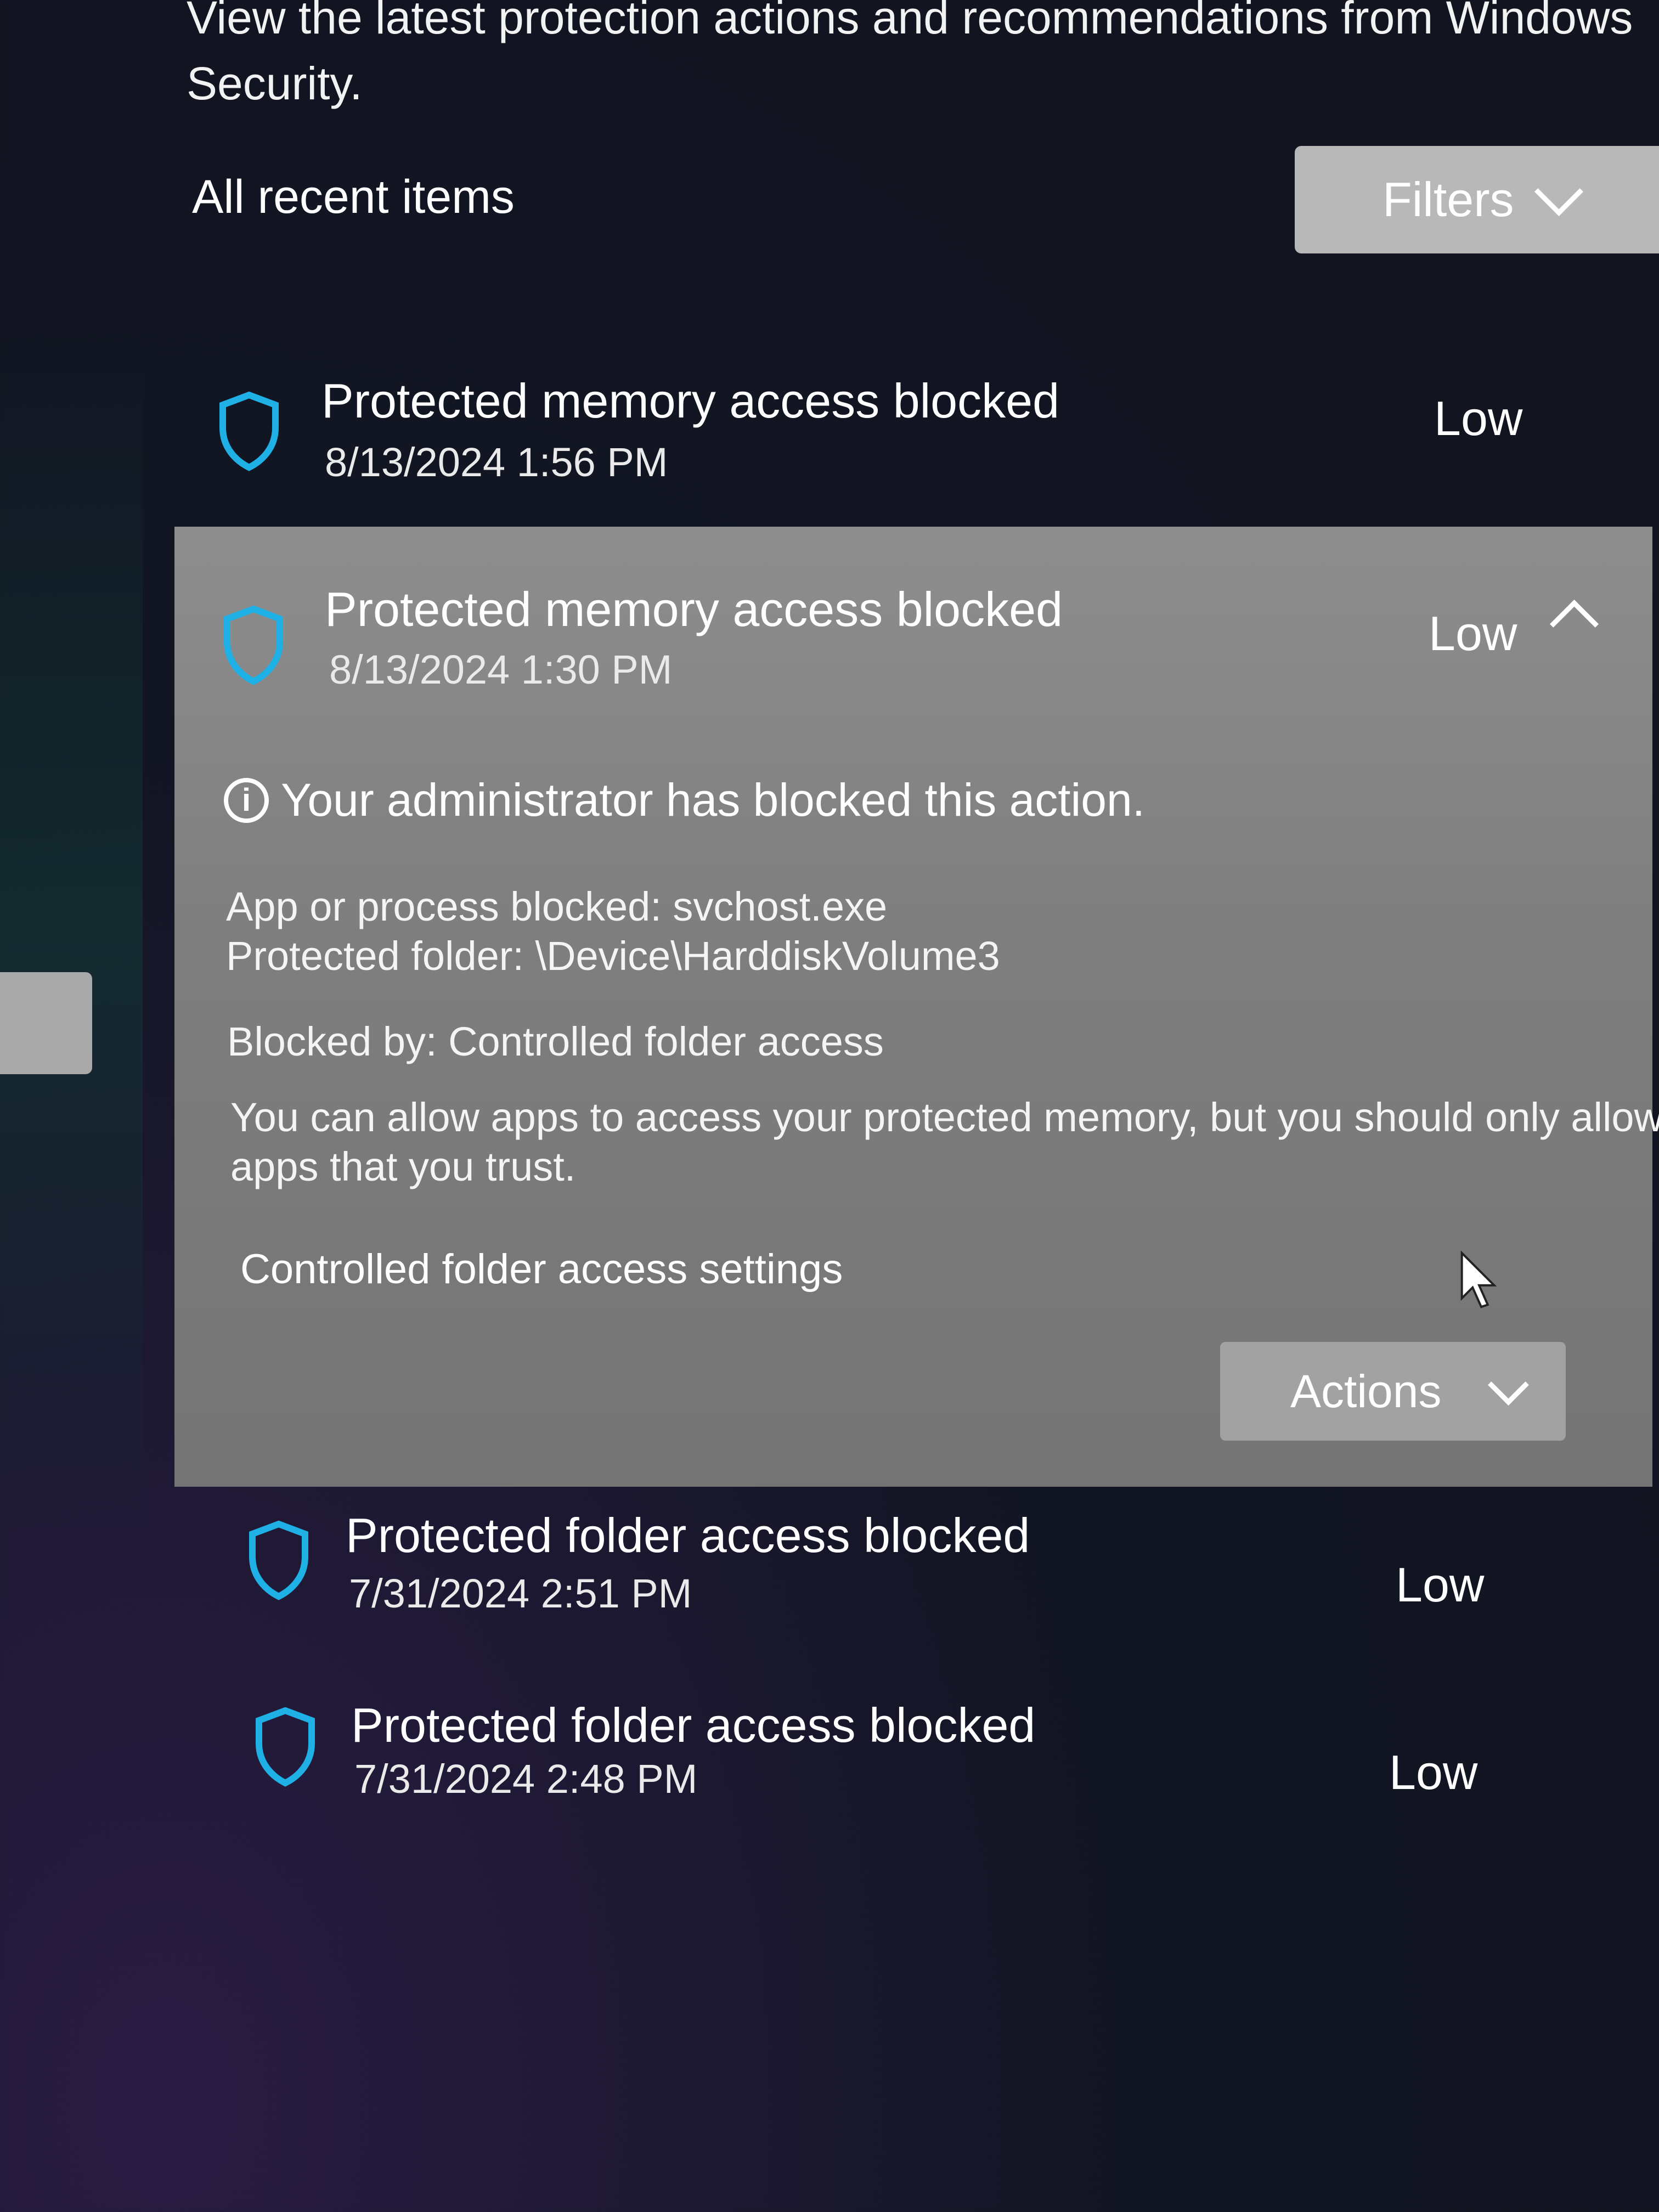 The height and width of the screenshot is (2212, 1659). I want to click on item-date: 8/13/2024 1:56 PM, so click(497, 462).